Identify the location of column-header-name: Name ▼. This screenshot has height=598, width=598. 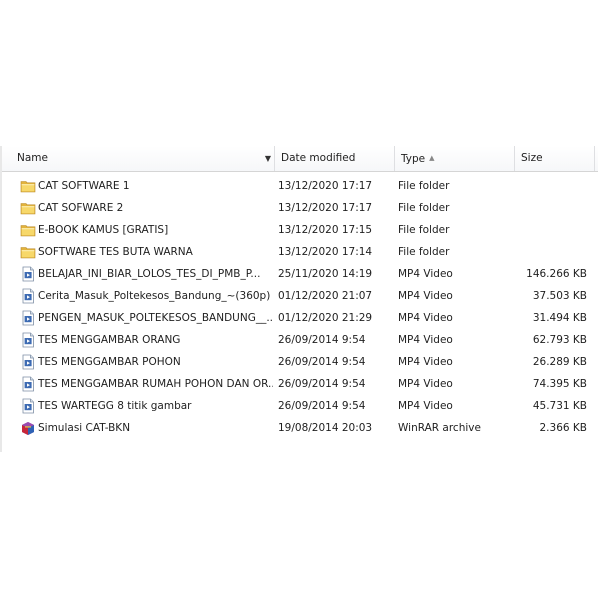
(142, 158).